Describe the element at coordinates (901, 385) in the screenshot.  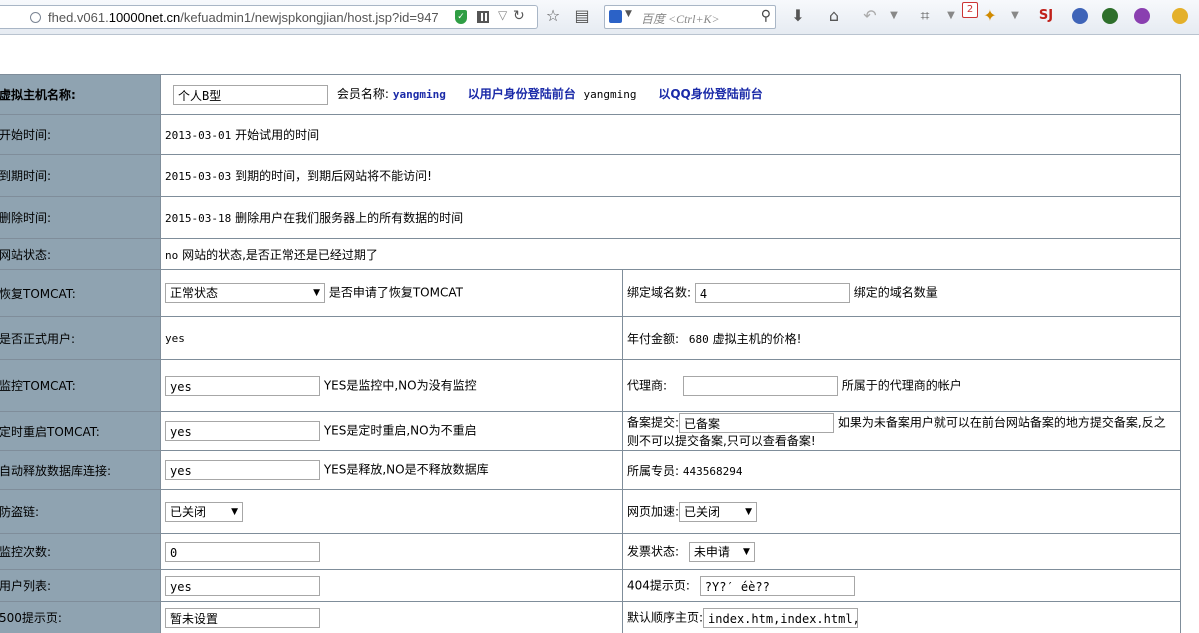
I see `agent-desc: 所属于的代理商的帐户` at that location.